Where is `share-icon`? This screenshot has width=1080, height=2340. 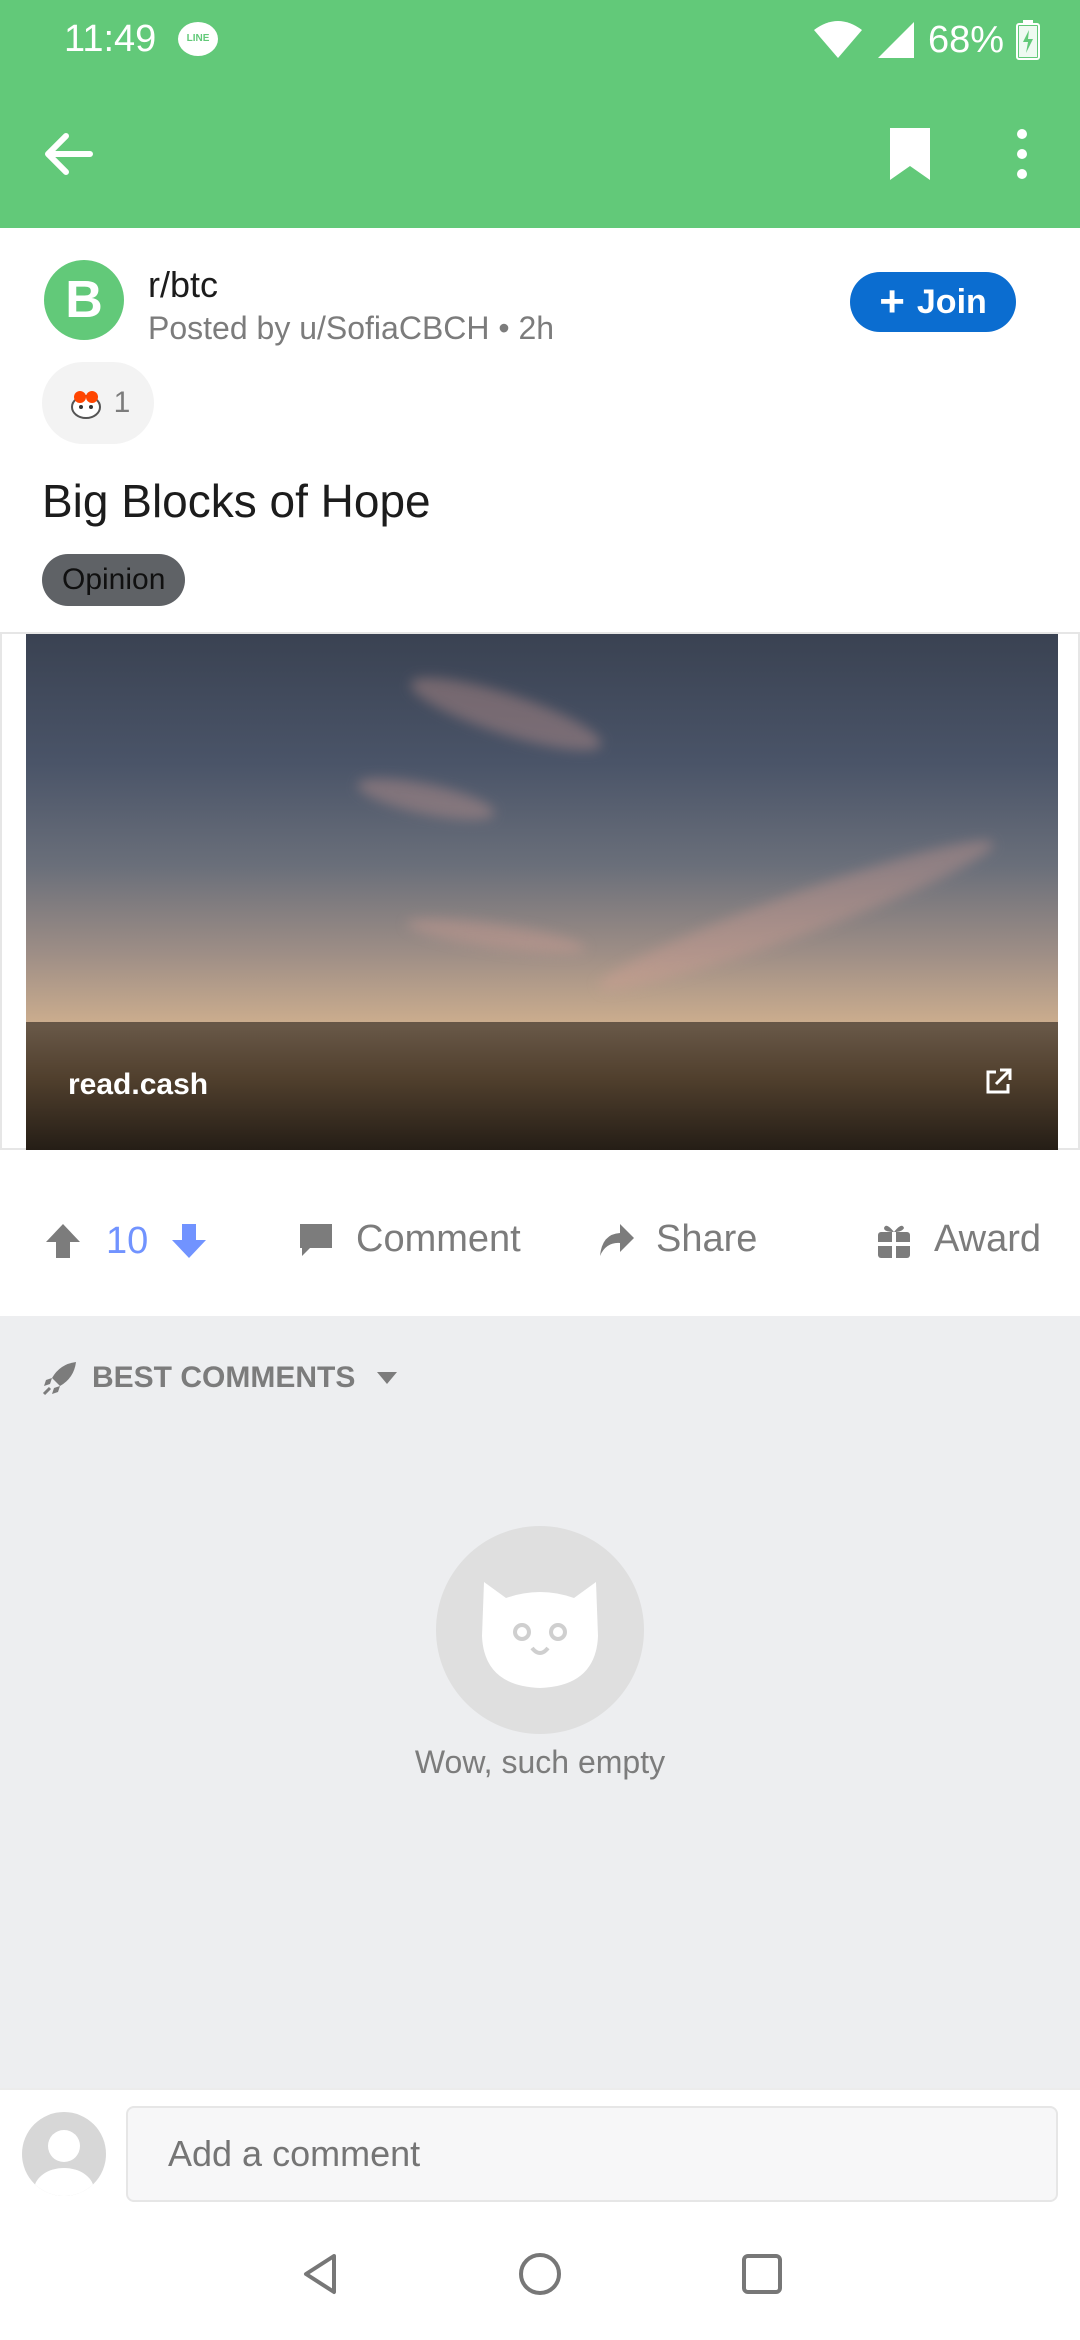 share-icon is located at coordinates (617, 1239).